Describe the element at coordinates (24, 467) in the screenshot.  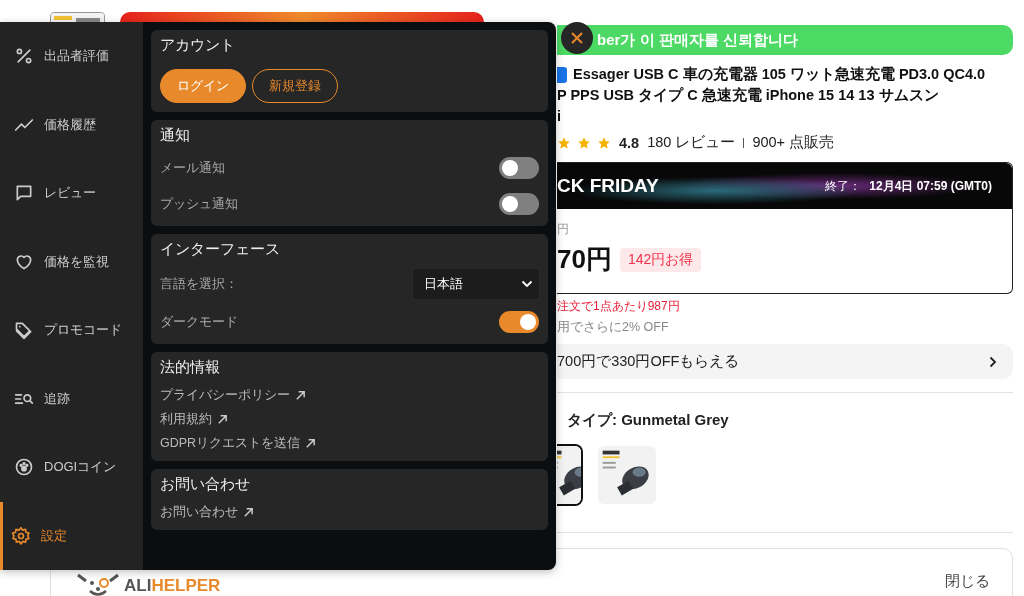
I see `paw-coin-icon` at that location.